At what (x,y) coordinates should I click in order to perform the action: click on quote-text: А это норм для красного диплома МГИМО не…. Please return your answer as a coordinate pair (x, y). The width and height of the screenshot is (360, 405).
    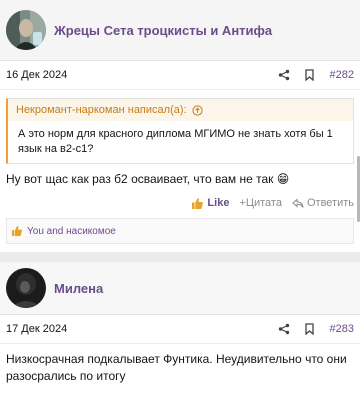
    Looking at the image, I should click on (180, 142).